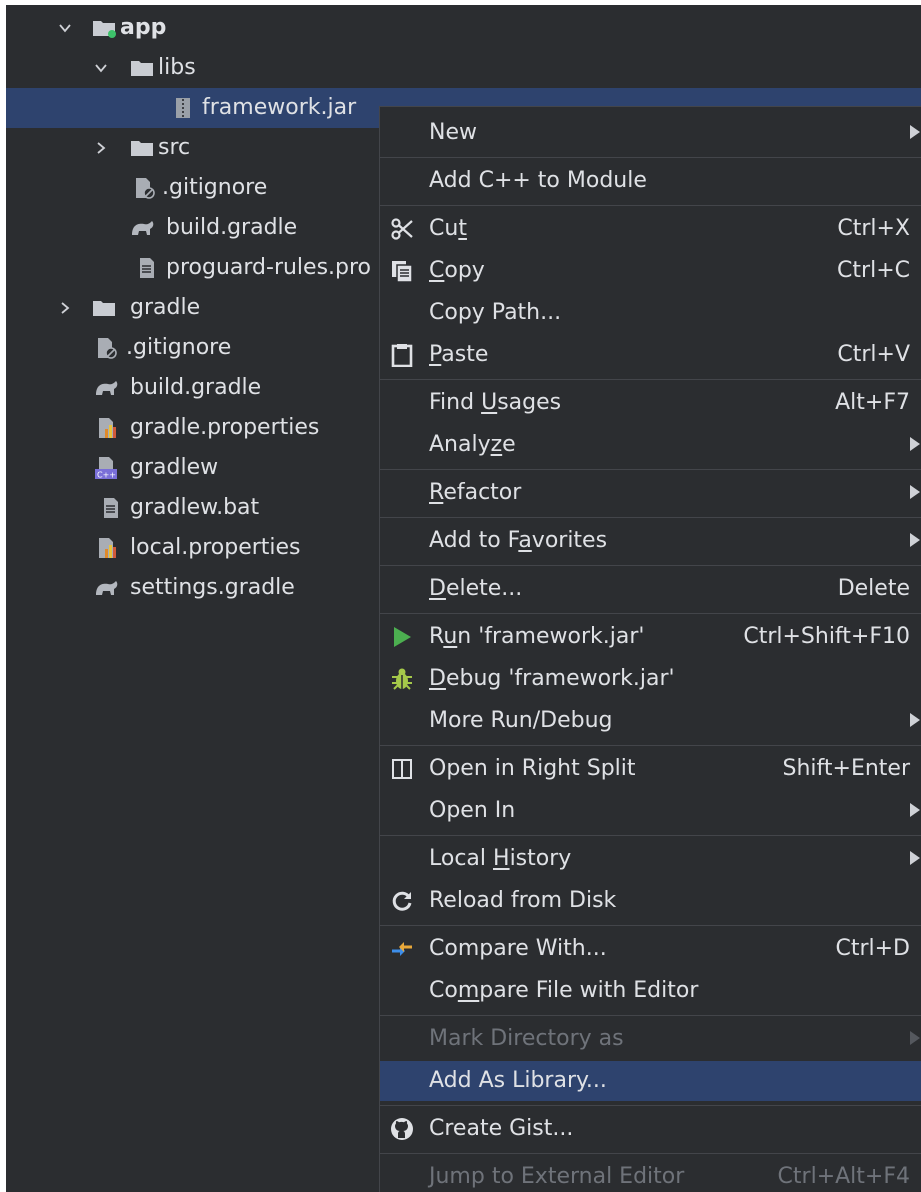 This screenshot has width=921, height=1192. I want to click on menu-item-copy: Copy Ctrl+C, so click(650, 271).